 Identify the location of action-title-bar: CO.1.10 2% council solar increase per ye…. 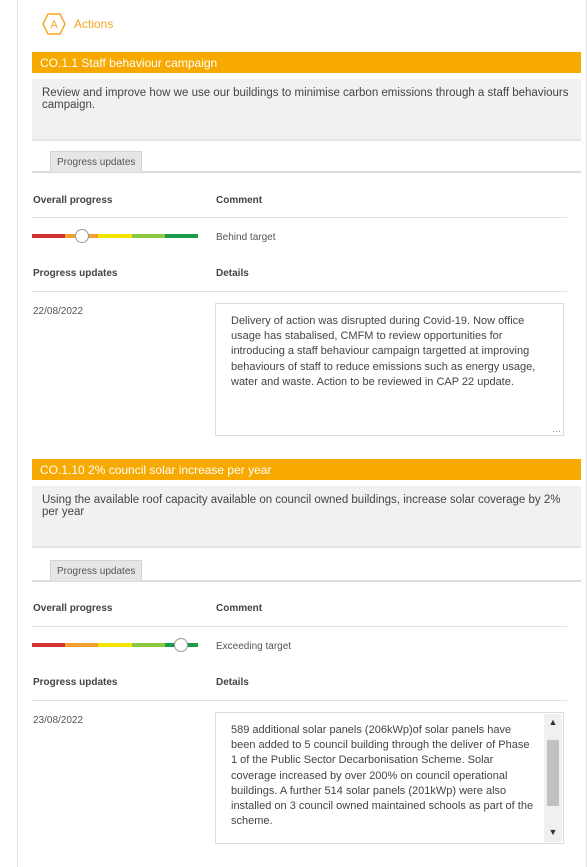
(306, 469).